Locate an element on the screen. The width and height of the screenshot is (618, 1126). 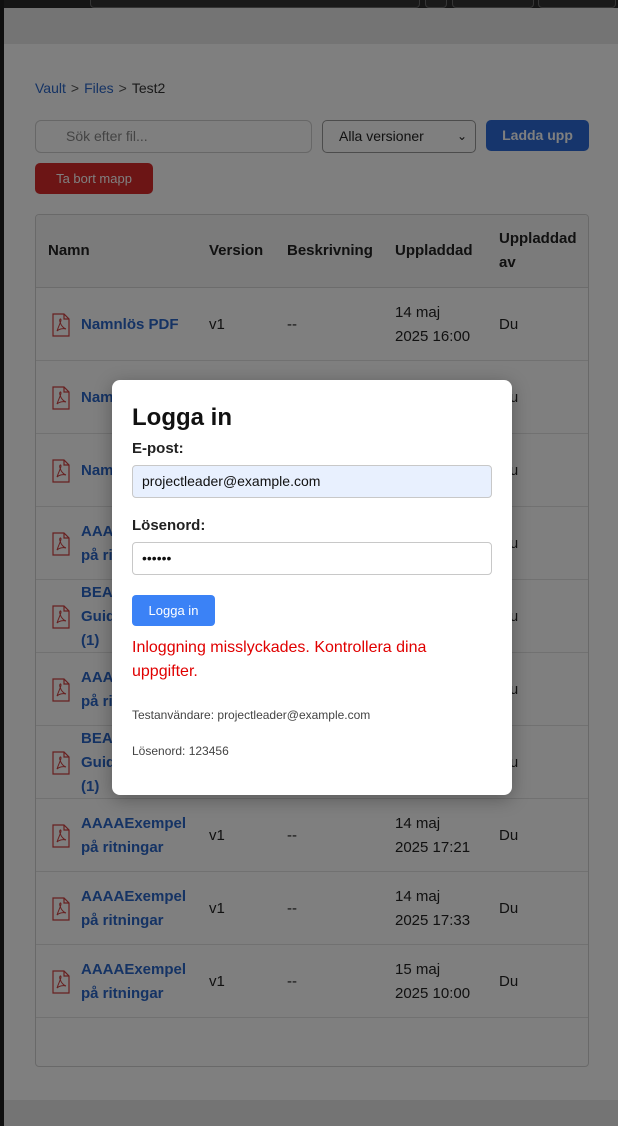
login-title: Logga in is located at coordinates (182, 417).